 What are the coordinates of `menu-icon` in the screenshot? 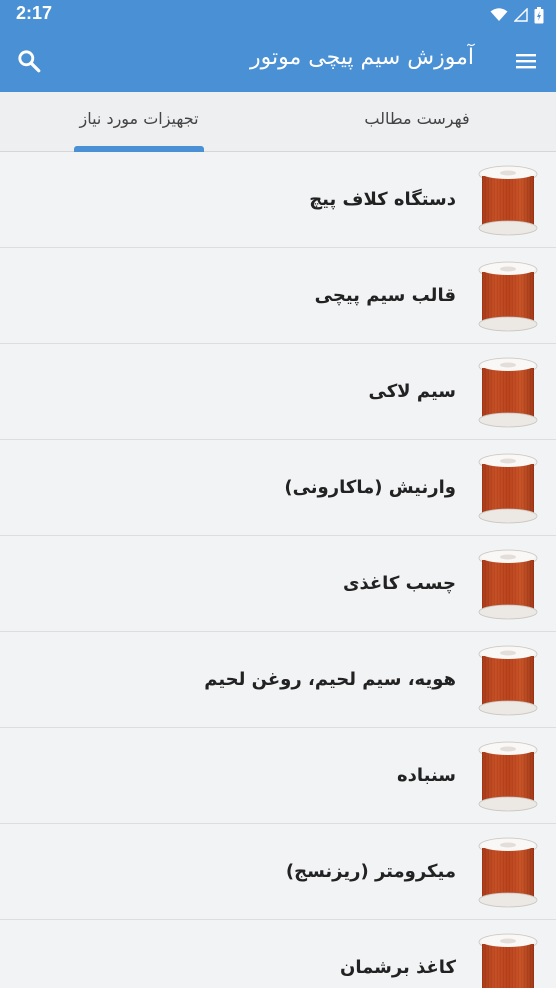 It's located at (526, 61).